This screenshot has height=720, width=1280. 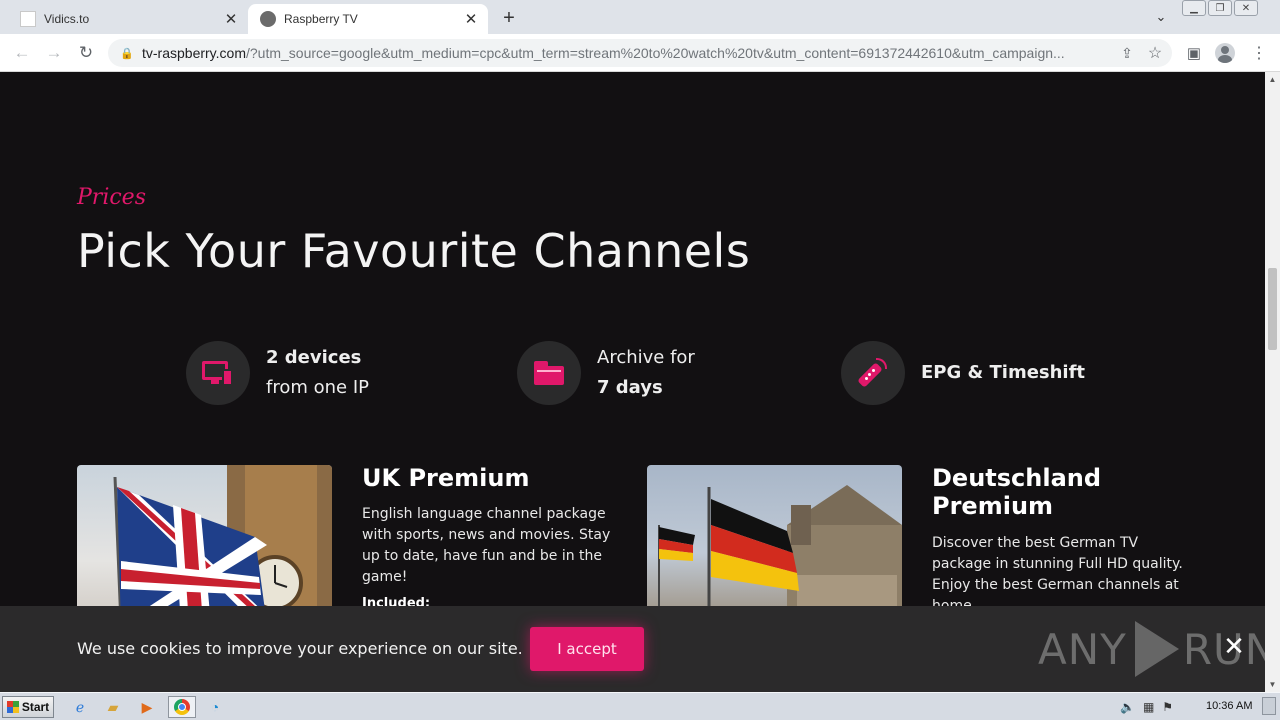 I want to click on internet-explorer-icon: ℯ, so click(x=80, y=707).